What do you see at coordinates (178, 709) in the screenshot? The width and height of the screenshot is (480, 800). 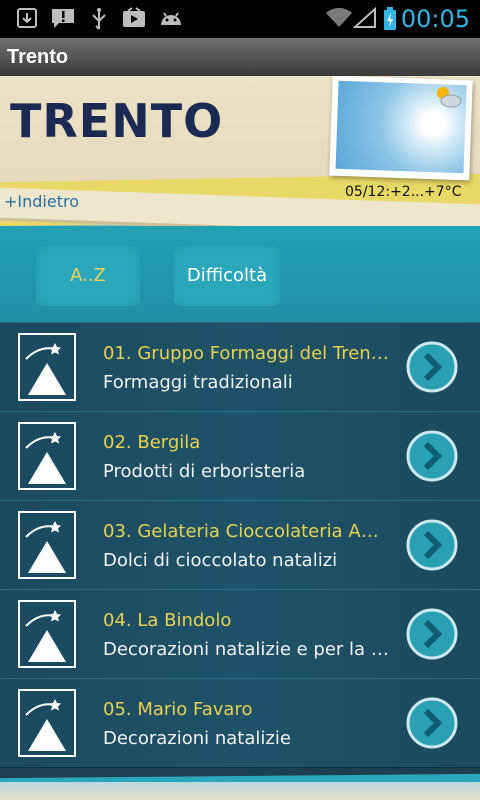 I see `item-title: 05. Mario Favaro` at bounding box center [178, 709].